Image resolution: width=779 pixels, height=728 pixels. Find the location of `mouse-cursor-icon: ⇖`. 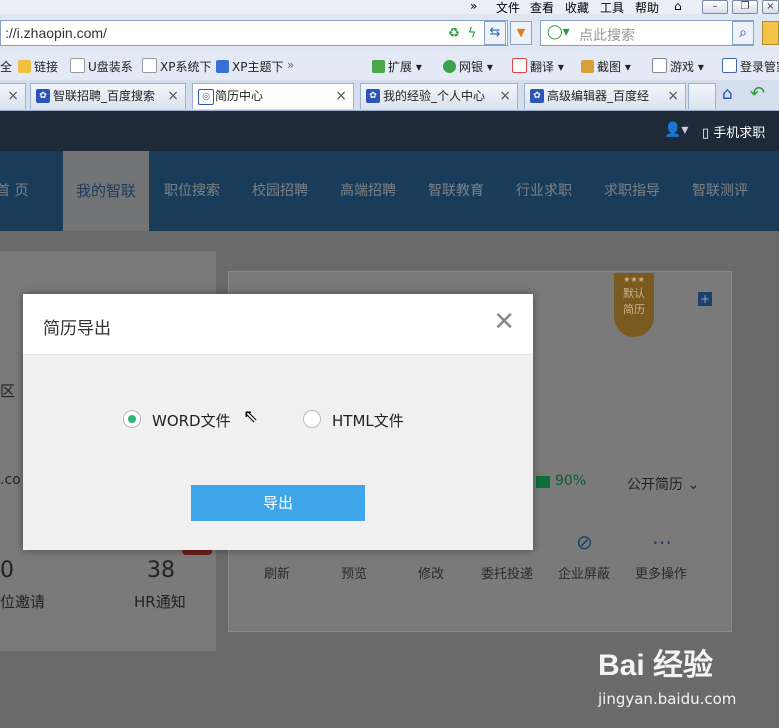

mouse-cursor-icon: ⇖ is located at coordinates (251, 416).